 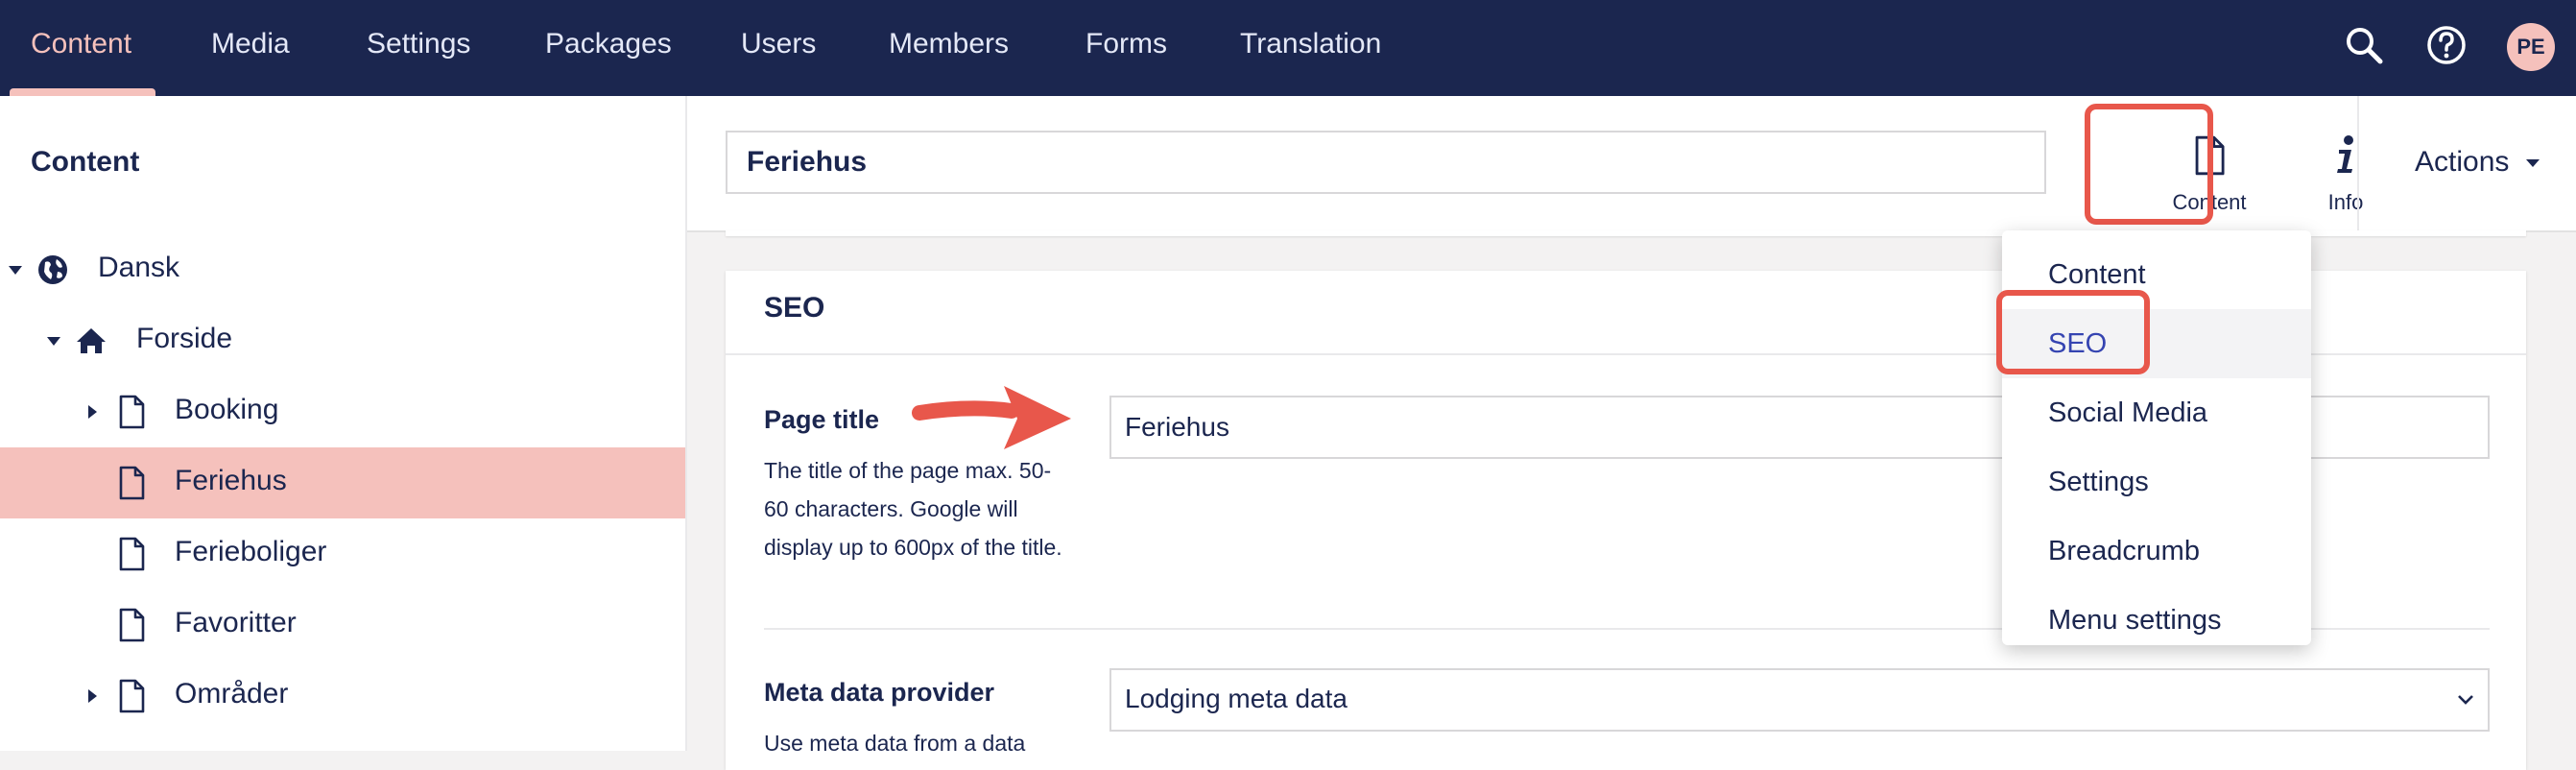 I want to click on annotation-highlight-content-app, so click(x=2149, y=164).